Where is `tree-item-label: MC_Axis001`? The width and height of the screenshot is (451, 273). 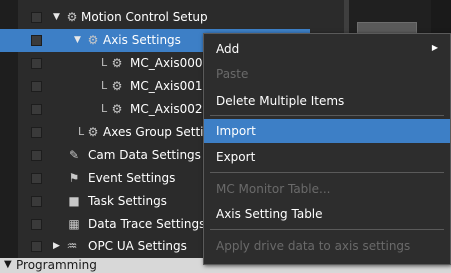 tree-item-label: MC_Axis001 is located at coordinates (166, 86).